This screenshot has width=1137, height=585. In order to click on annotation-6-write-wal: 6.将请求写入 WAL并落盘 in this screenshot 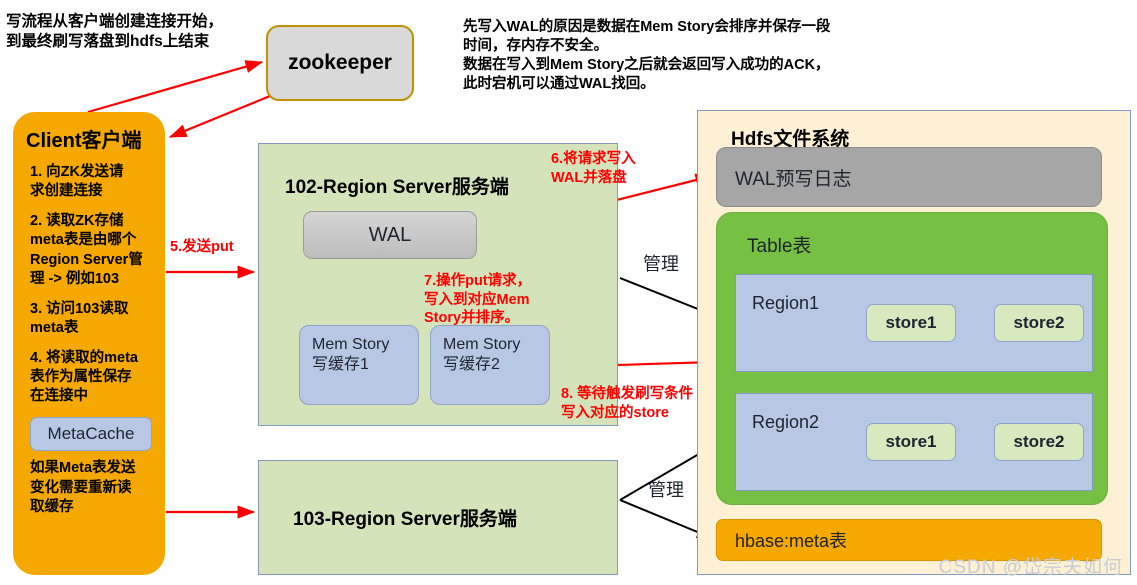, I will do `click(593, 168)`.